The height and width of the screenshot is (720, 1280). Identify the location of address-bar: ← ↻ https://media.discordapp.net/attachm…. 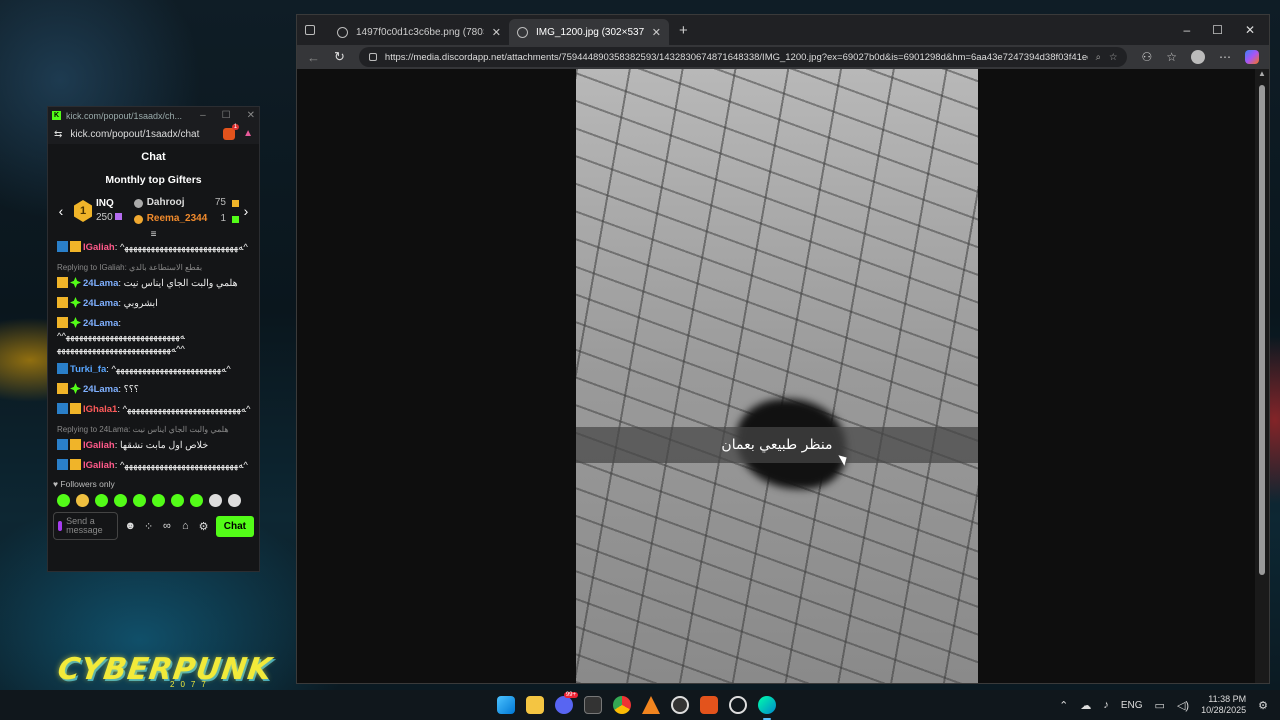
(783, 57).